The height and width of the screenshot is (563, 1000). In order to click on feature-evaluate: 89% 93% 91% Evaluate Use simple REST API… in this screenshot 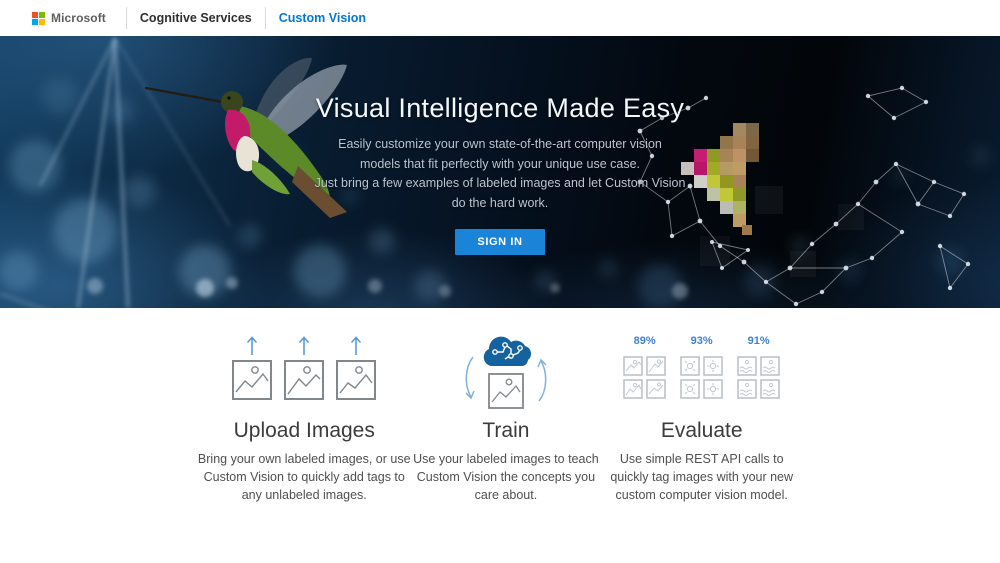, I will do `click(701, 419)`.